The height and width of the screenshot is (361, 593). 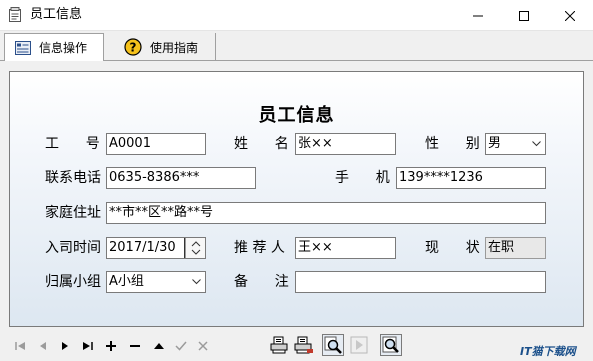 I want to click on printer-setup-icon, so click(x=303, y=345).